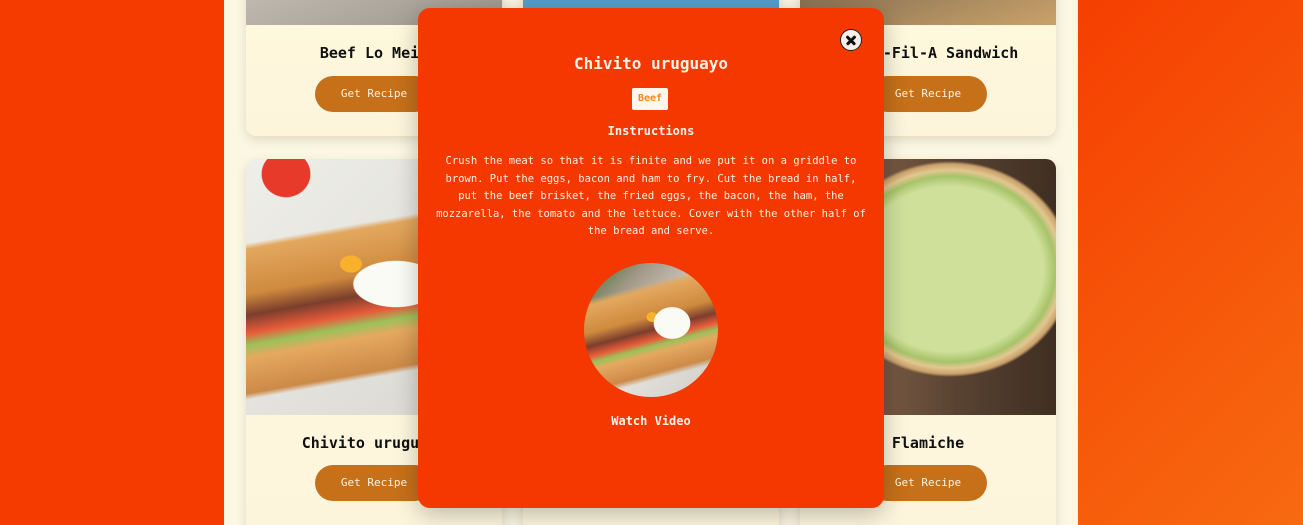  What do you see at coordinates (851, 40) in the screenshot?
I see `close-icon` at bounding box center [851, 40].